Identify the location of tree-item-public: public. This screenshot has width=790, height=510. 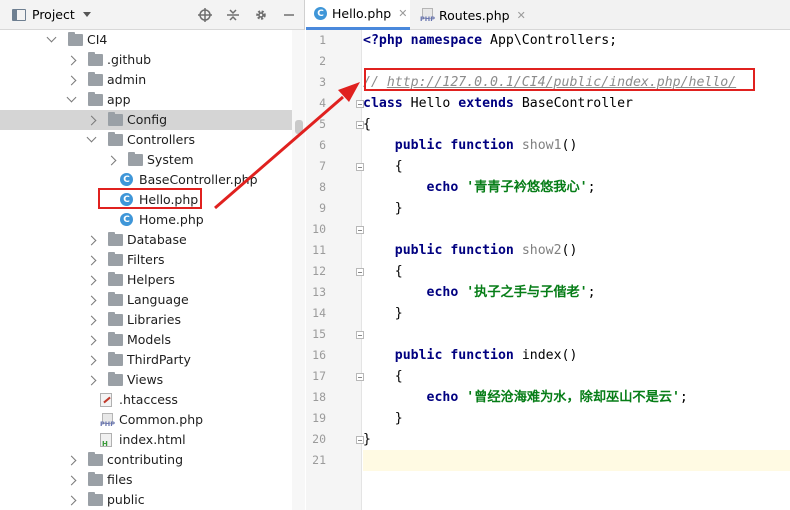
(146, 500).